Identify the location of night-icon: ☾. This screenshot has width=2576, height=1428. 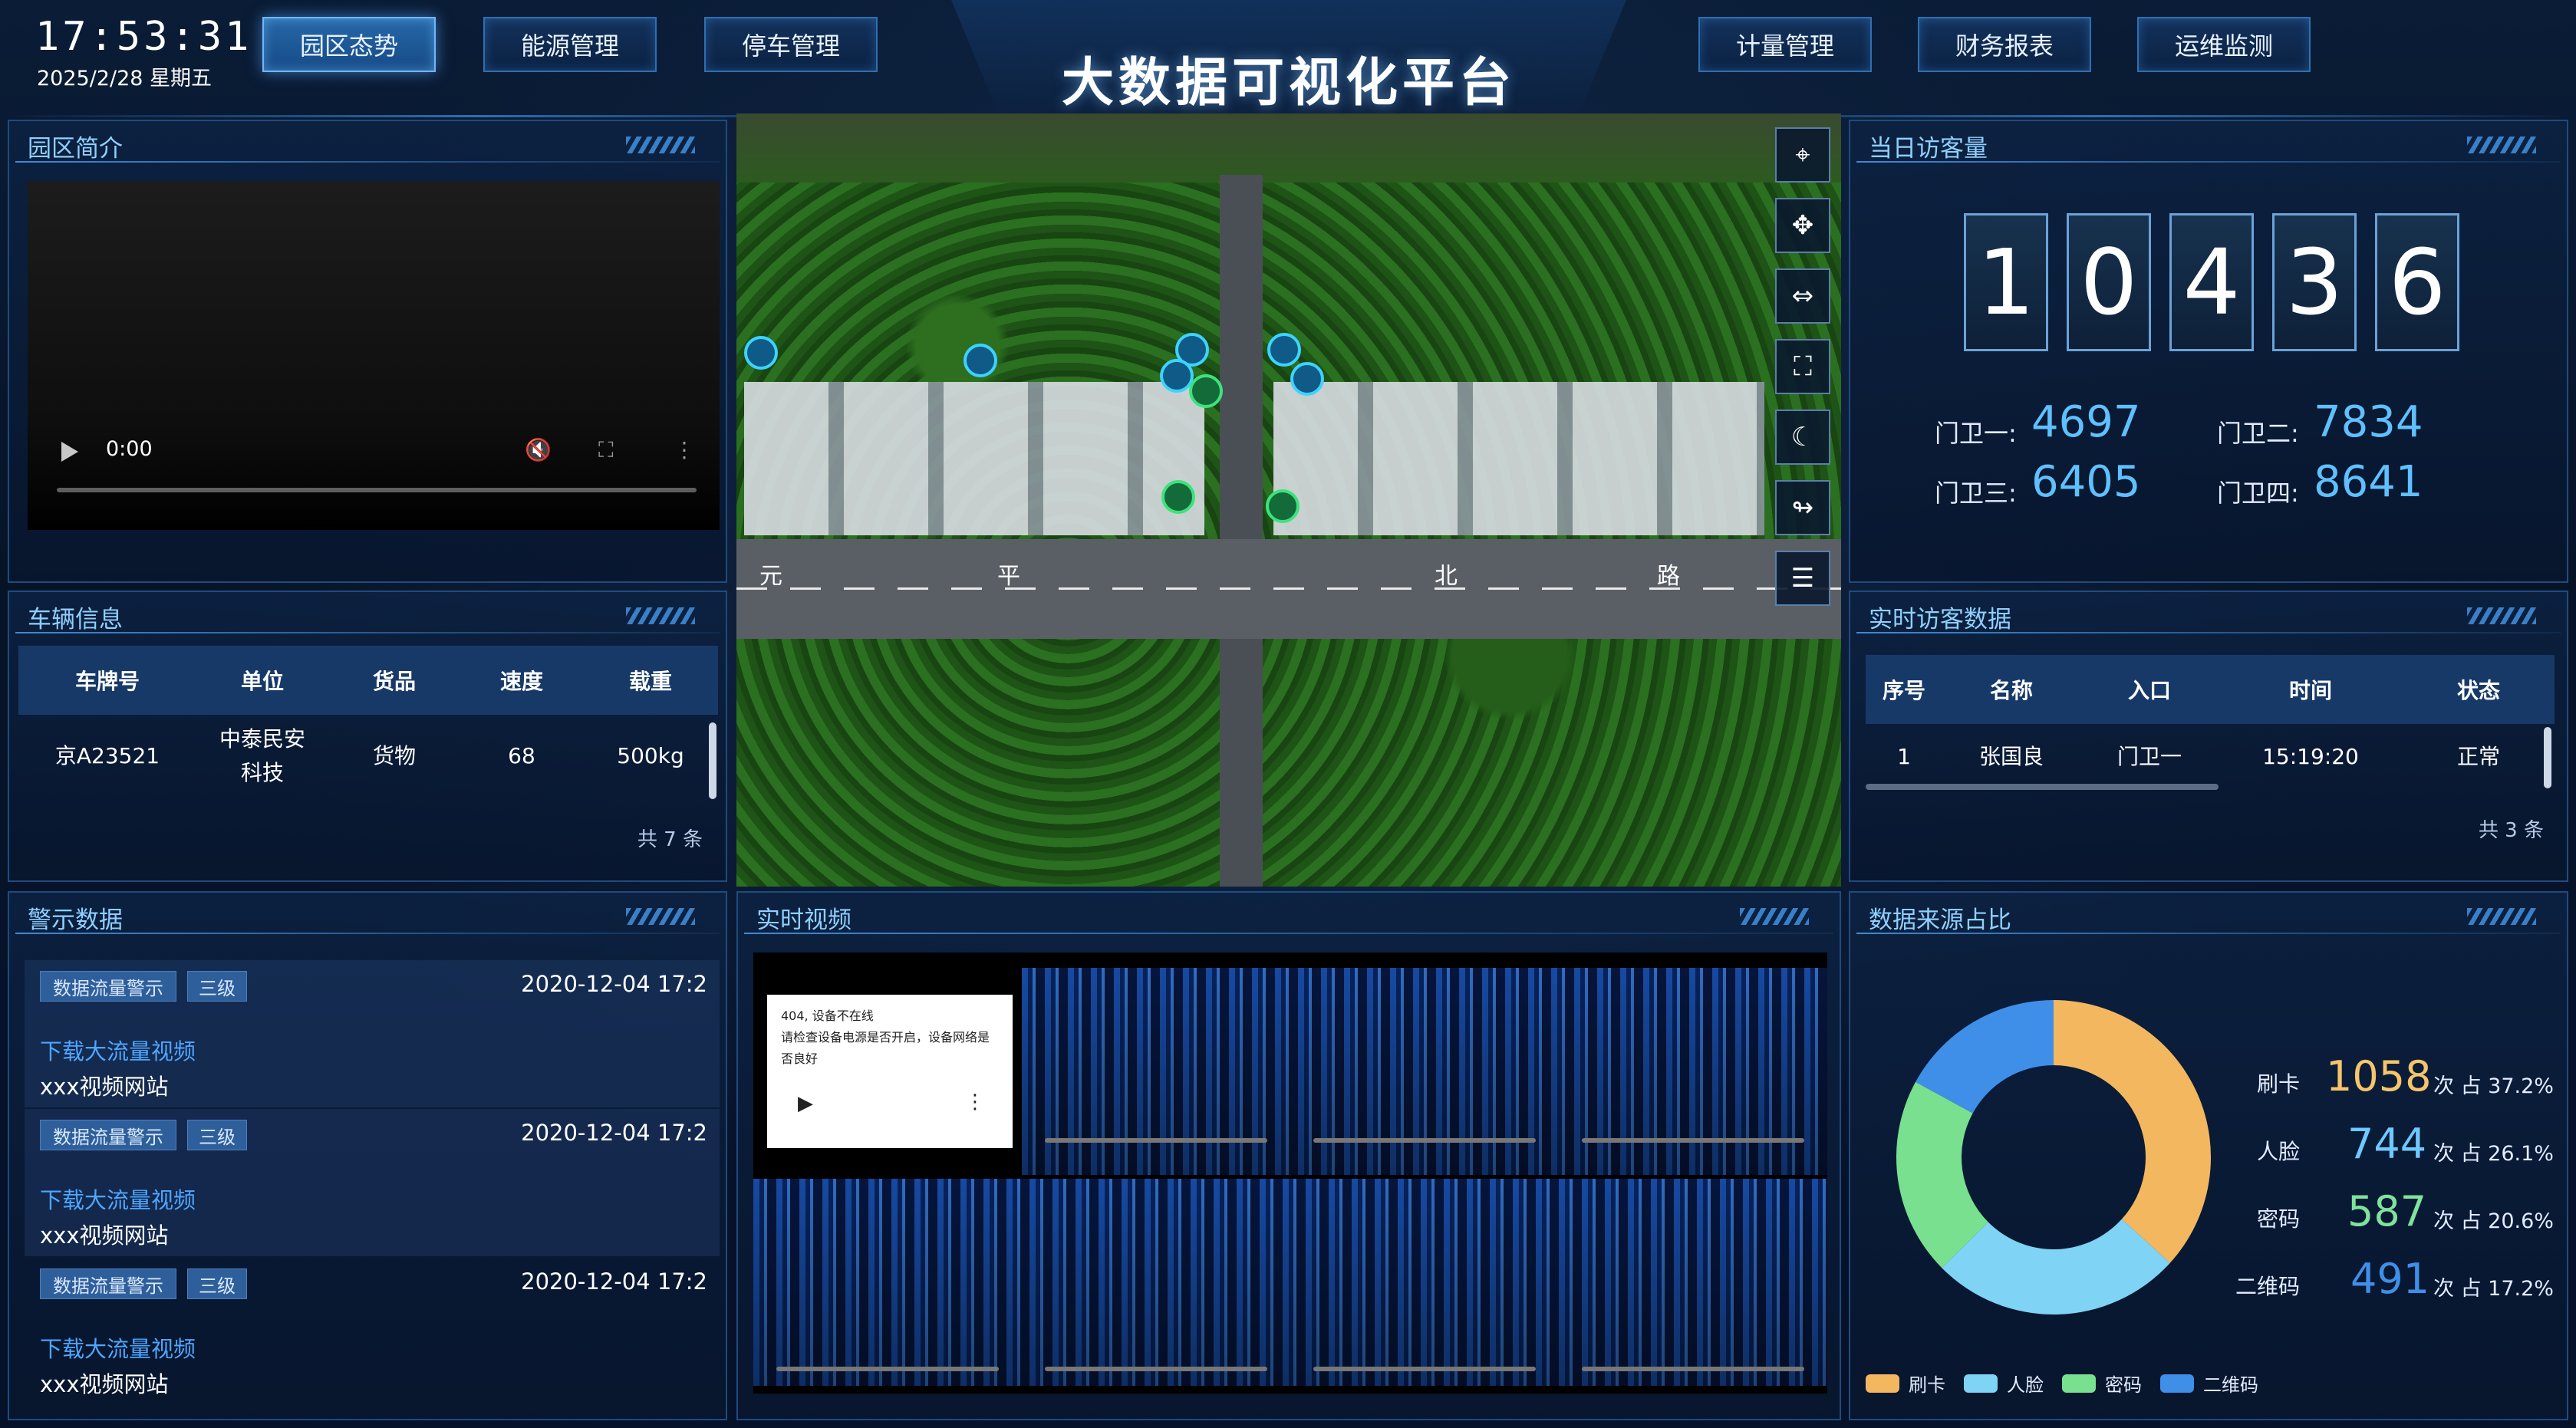
(1802, 437).